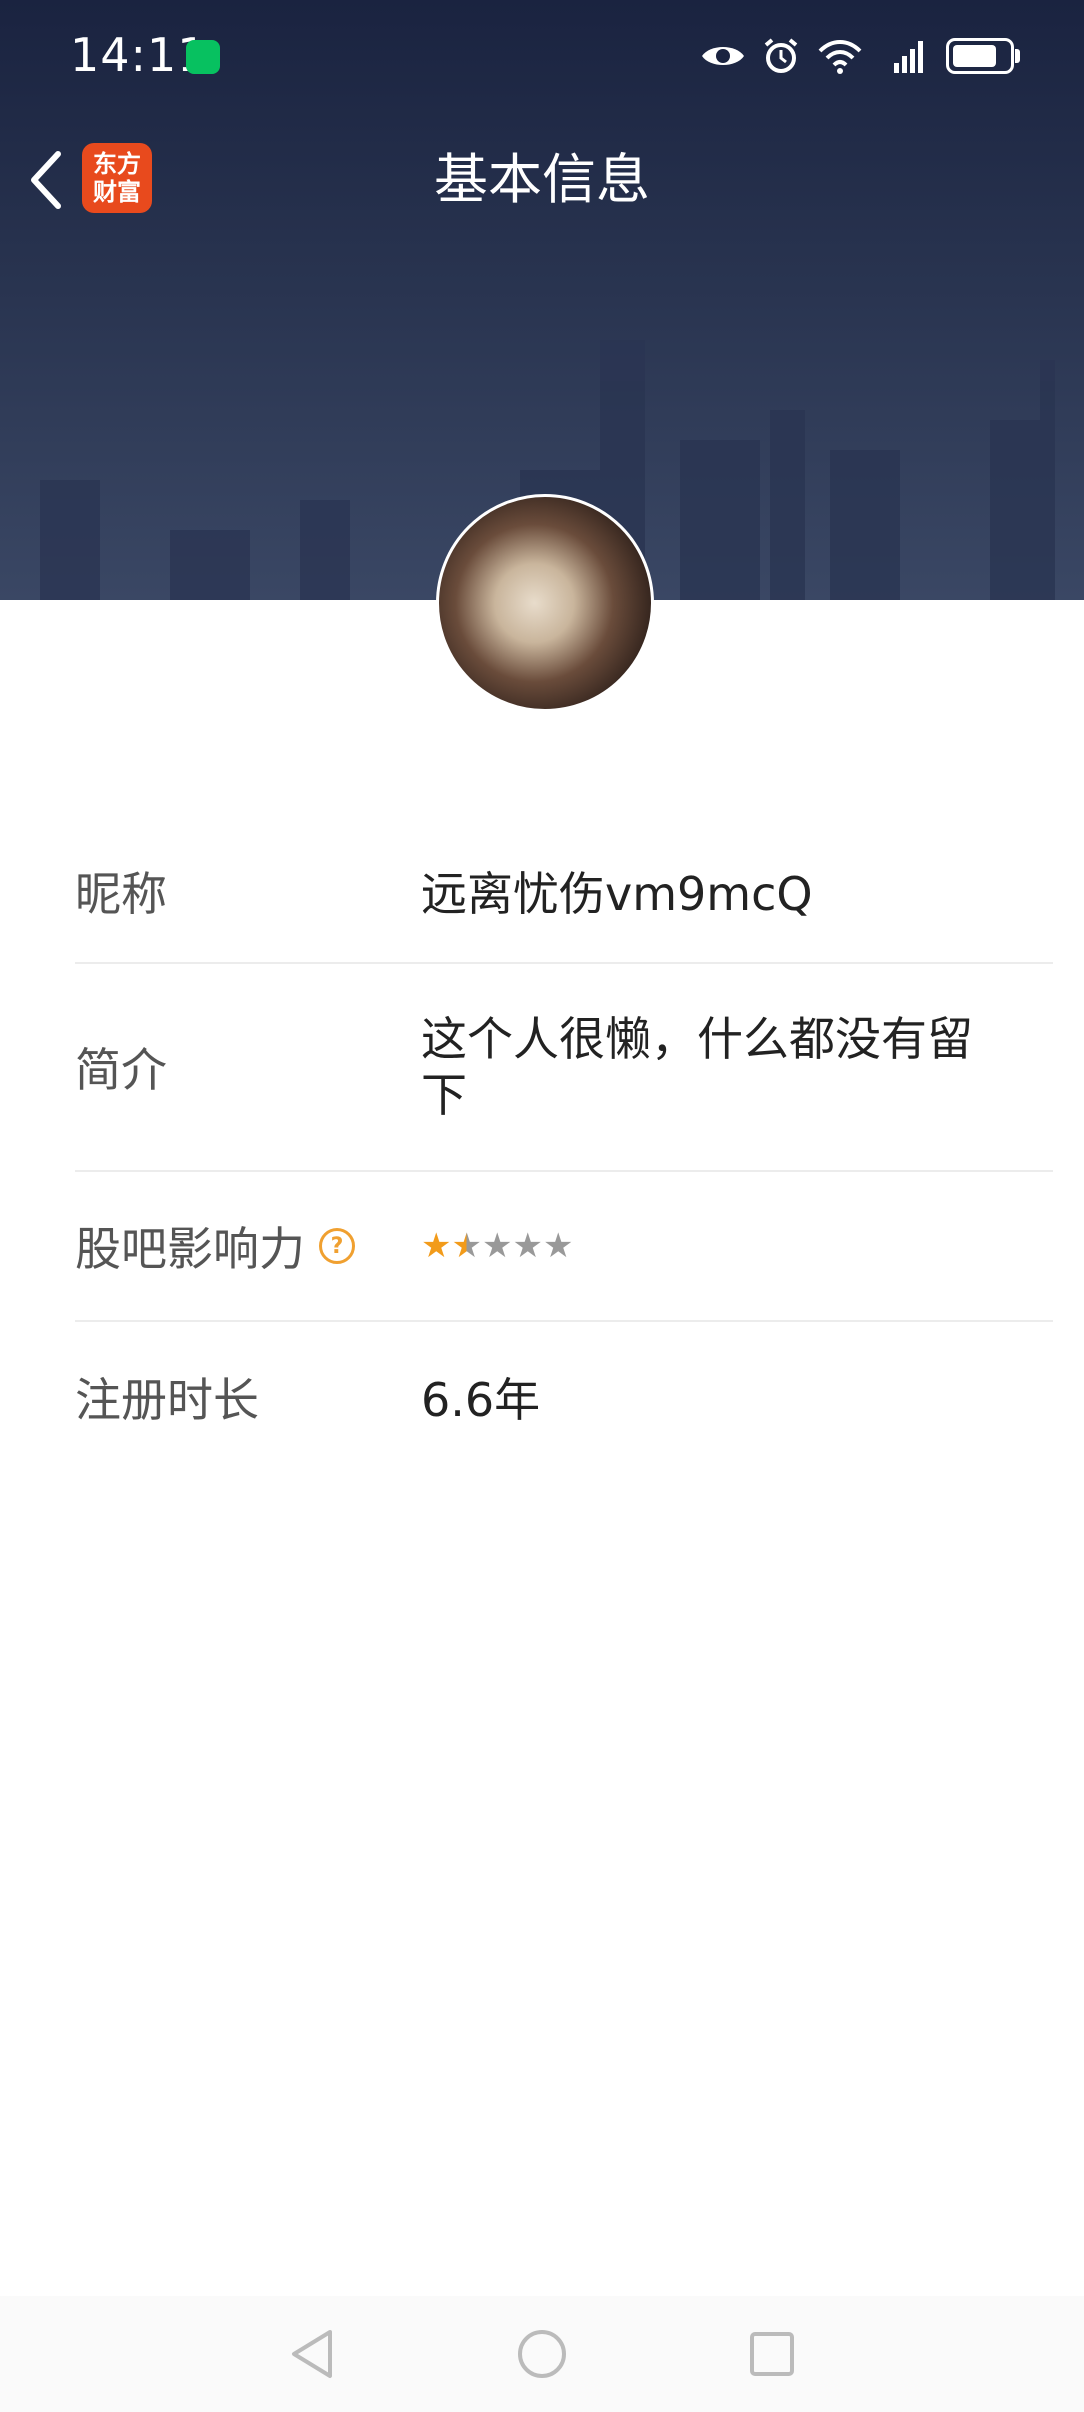 This screenshot has width=1084, height=2412. What do you see at coordinates (190, 1249) in the screenshot?
I see `influence-label: 股吧影响力` at bounding box center [190, 1249].